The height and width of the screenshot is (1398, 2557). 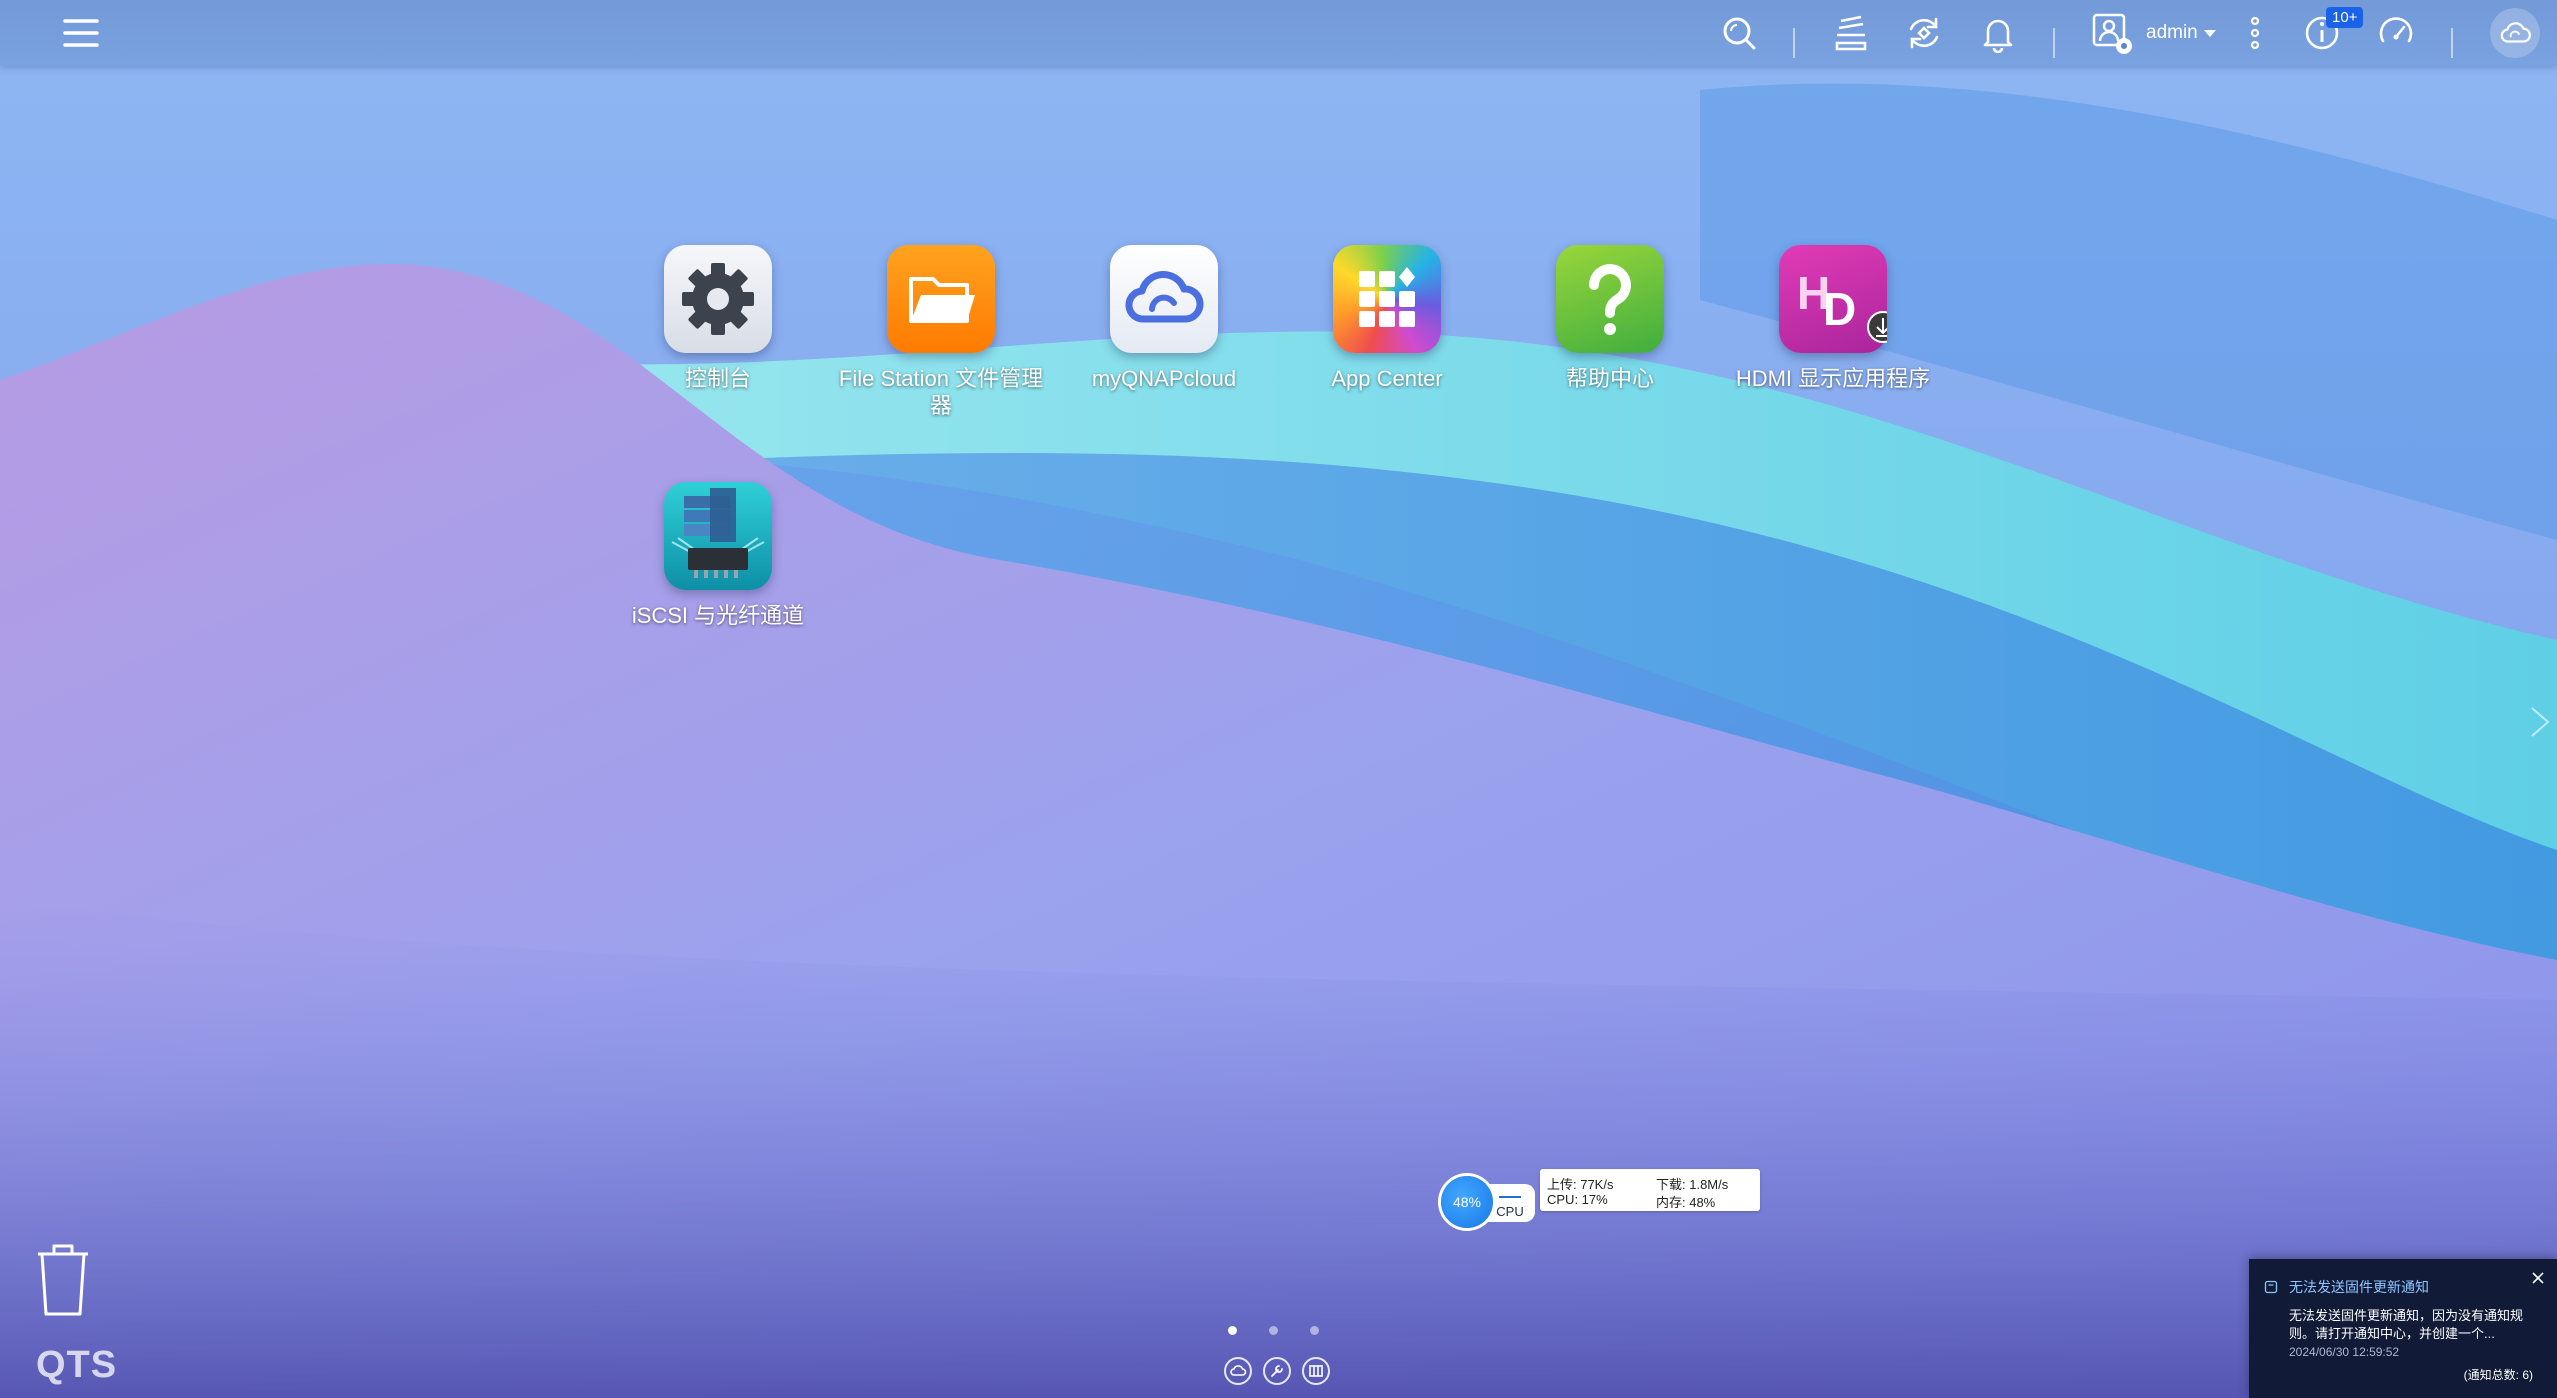 What do you see at coordinates (1577, 1199) in the screenshot?
I see `cpu-usage: CPU: 17%` at bounding box center [1577, 1199].